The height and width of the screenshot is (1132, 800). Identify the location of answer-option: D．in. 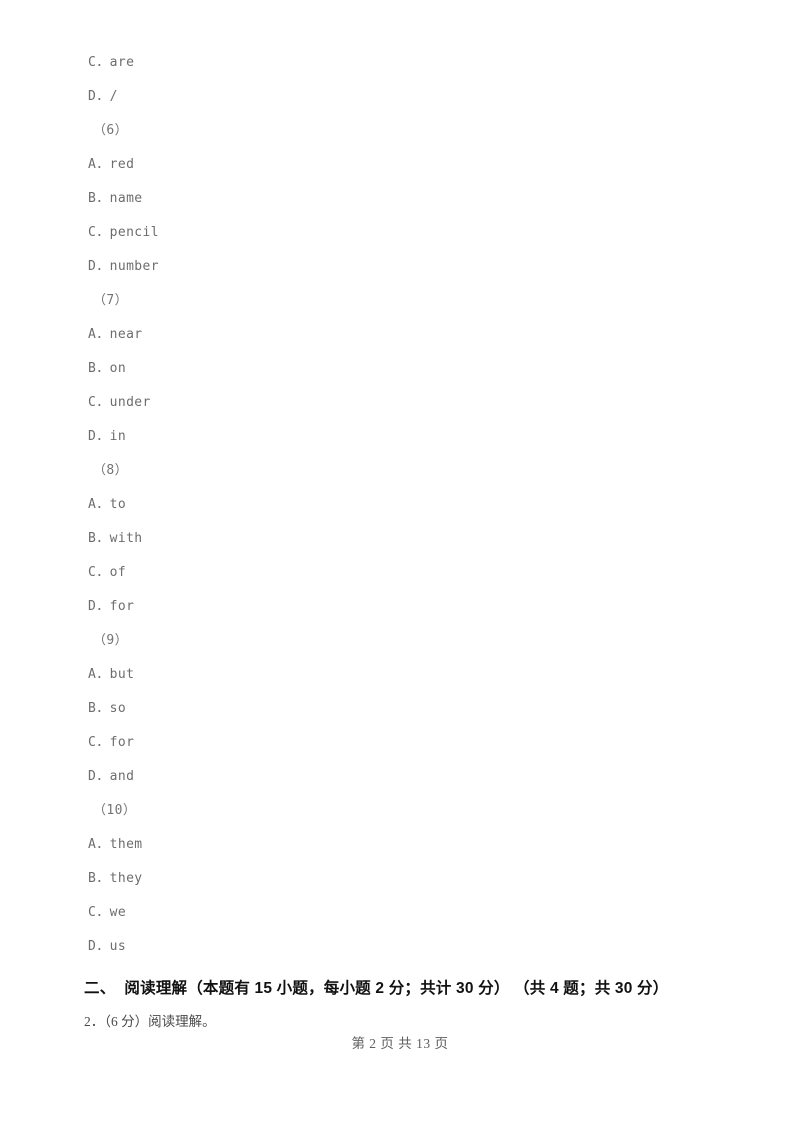
(107, 436).